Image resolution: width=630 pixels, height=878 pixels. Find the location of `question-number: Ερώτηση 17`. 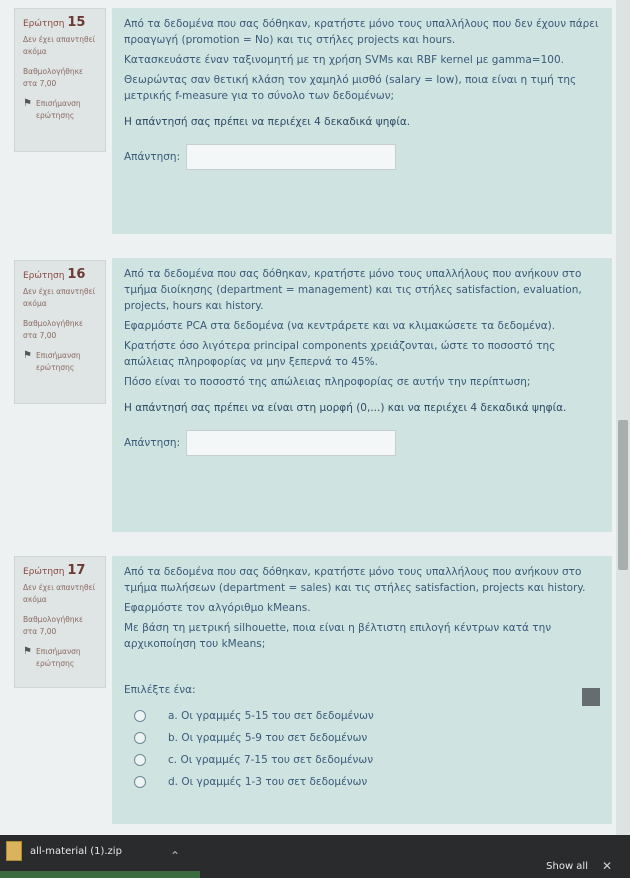

question-number: Ερώτηση 17 is located at coordinates (54, 570).